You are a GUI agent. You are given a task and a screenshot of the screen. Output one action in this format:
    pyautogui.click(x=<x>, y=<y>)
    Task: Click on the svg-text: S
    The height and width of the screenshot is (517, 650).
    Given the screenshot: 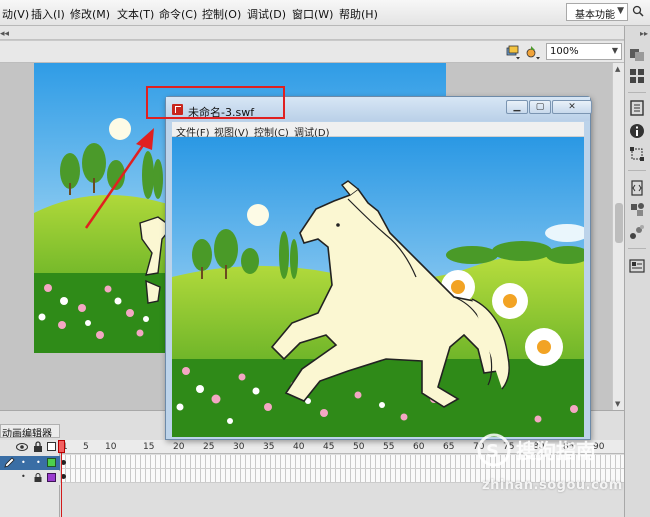 What is the action you would take?
    pyautogui.click(x=492, y=451)
    